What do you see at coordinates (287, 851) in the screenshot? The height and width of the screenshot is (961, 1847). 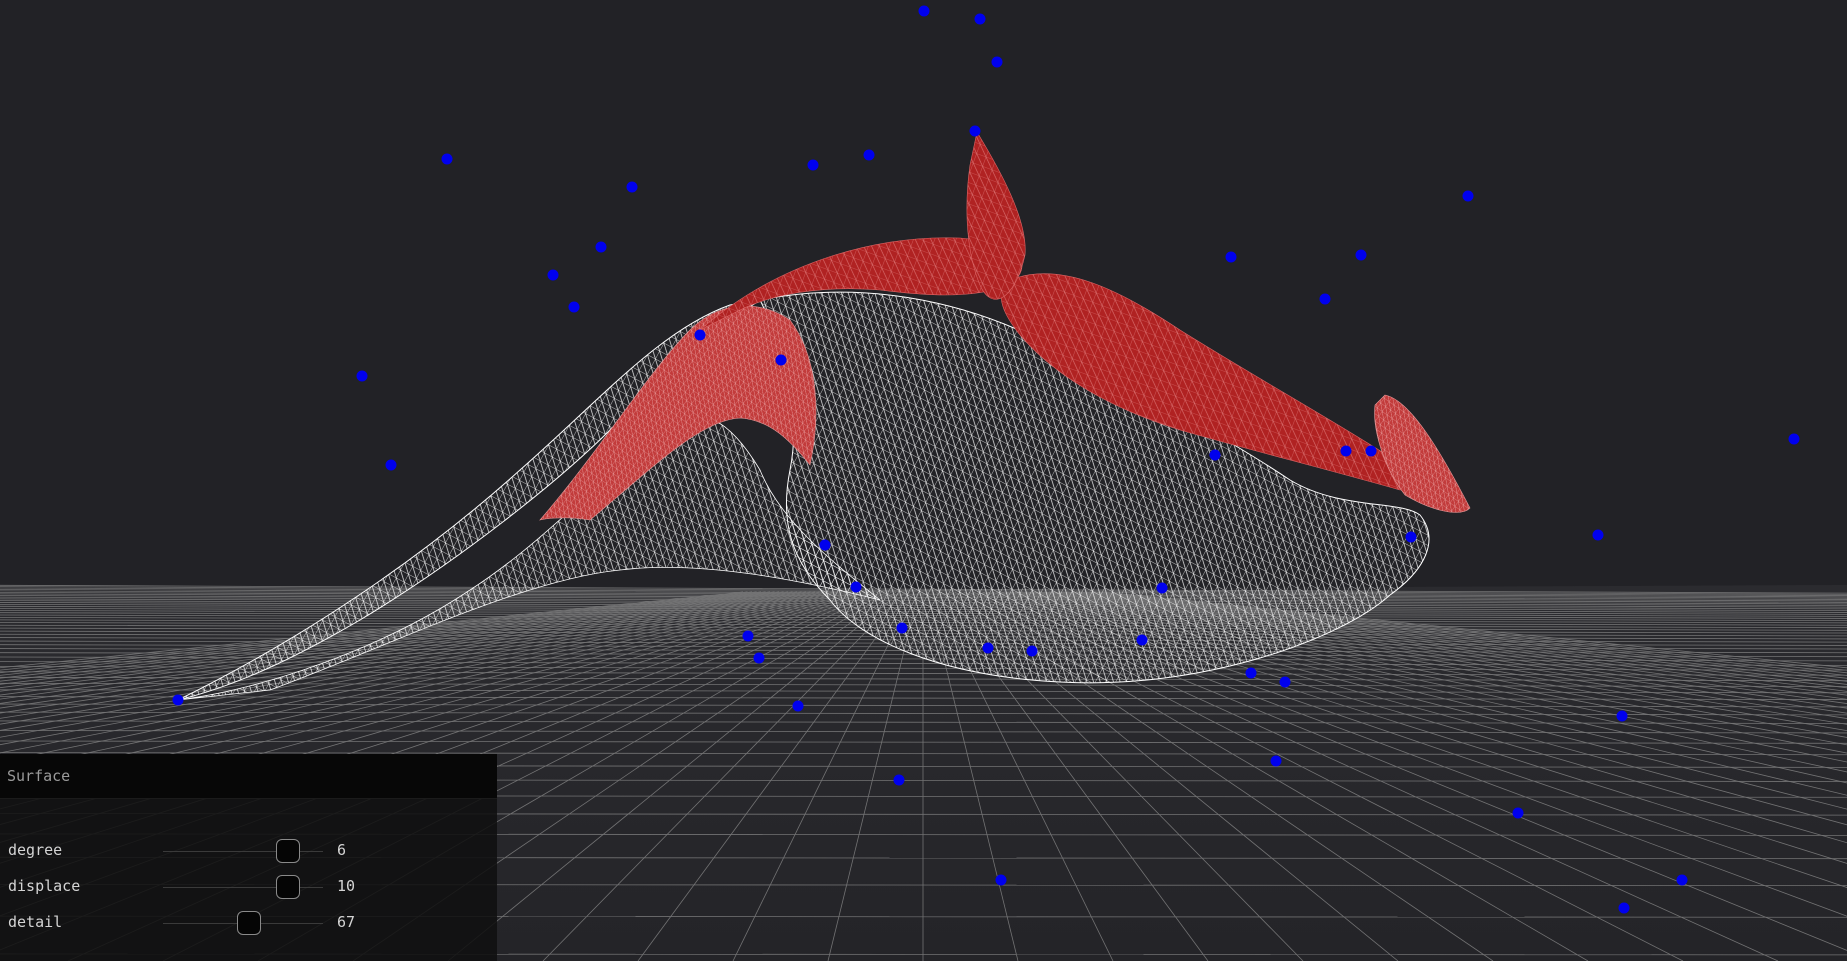 I see `degree-slider-thumb` at bounding box center [287, 851].